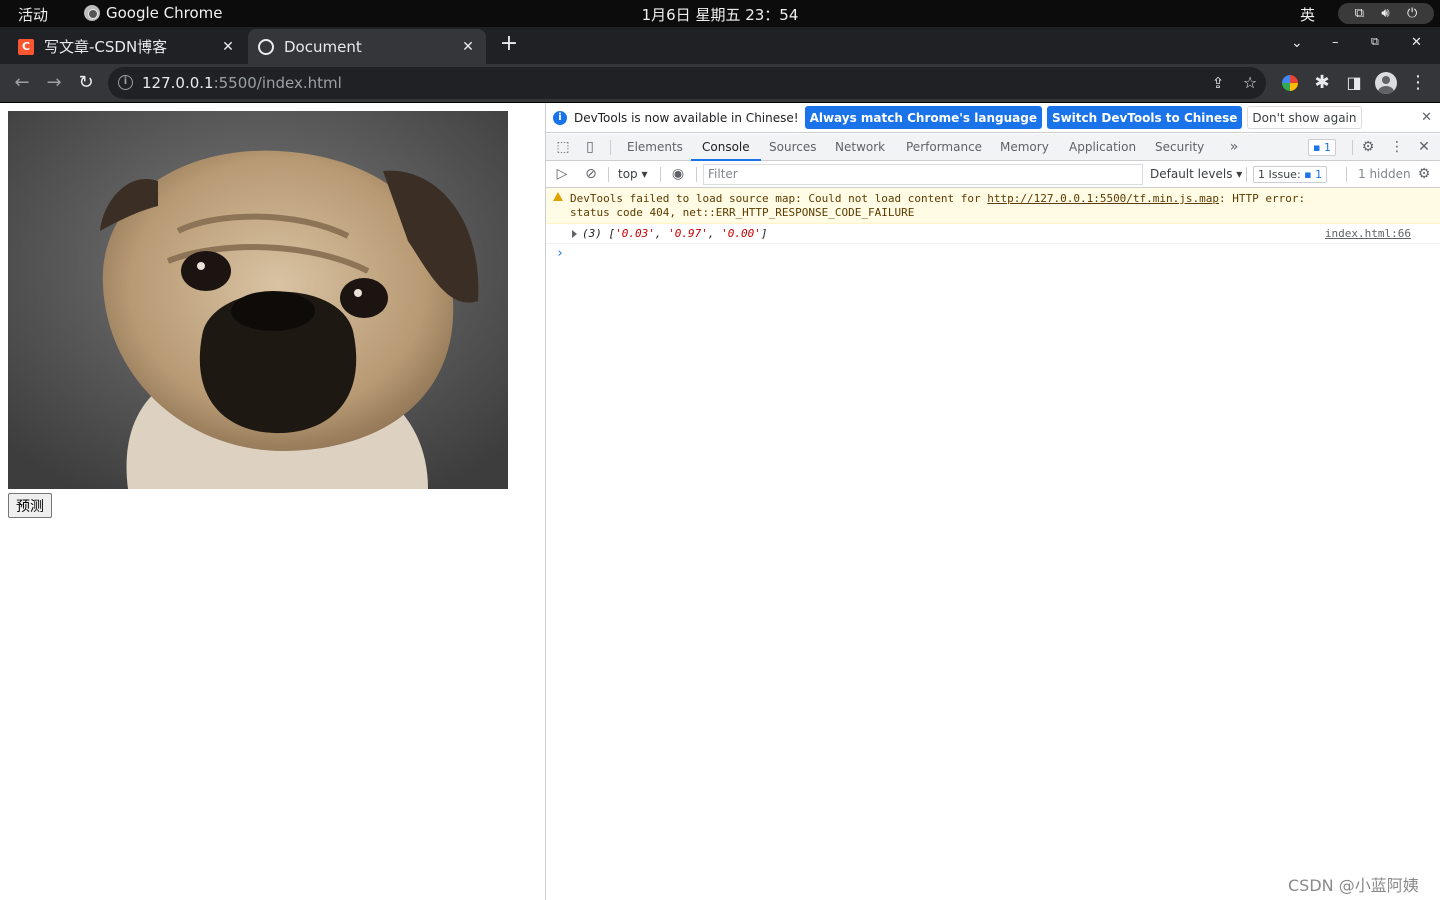 This screenshot has height=900, width=1440. Describe the element at coordinates (1416, 42) in the screenshot. I see `window-close-icon: ✕` at that location.